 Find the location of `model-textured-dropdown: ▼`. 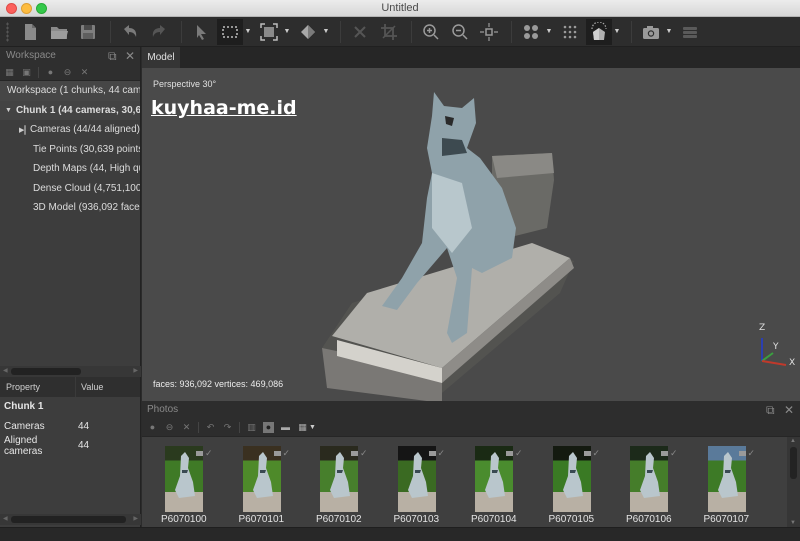

model-textured-dropdown: ▼ is located at coordinates (617, 32).